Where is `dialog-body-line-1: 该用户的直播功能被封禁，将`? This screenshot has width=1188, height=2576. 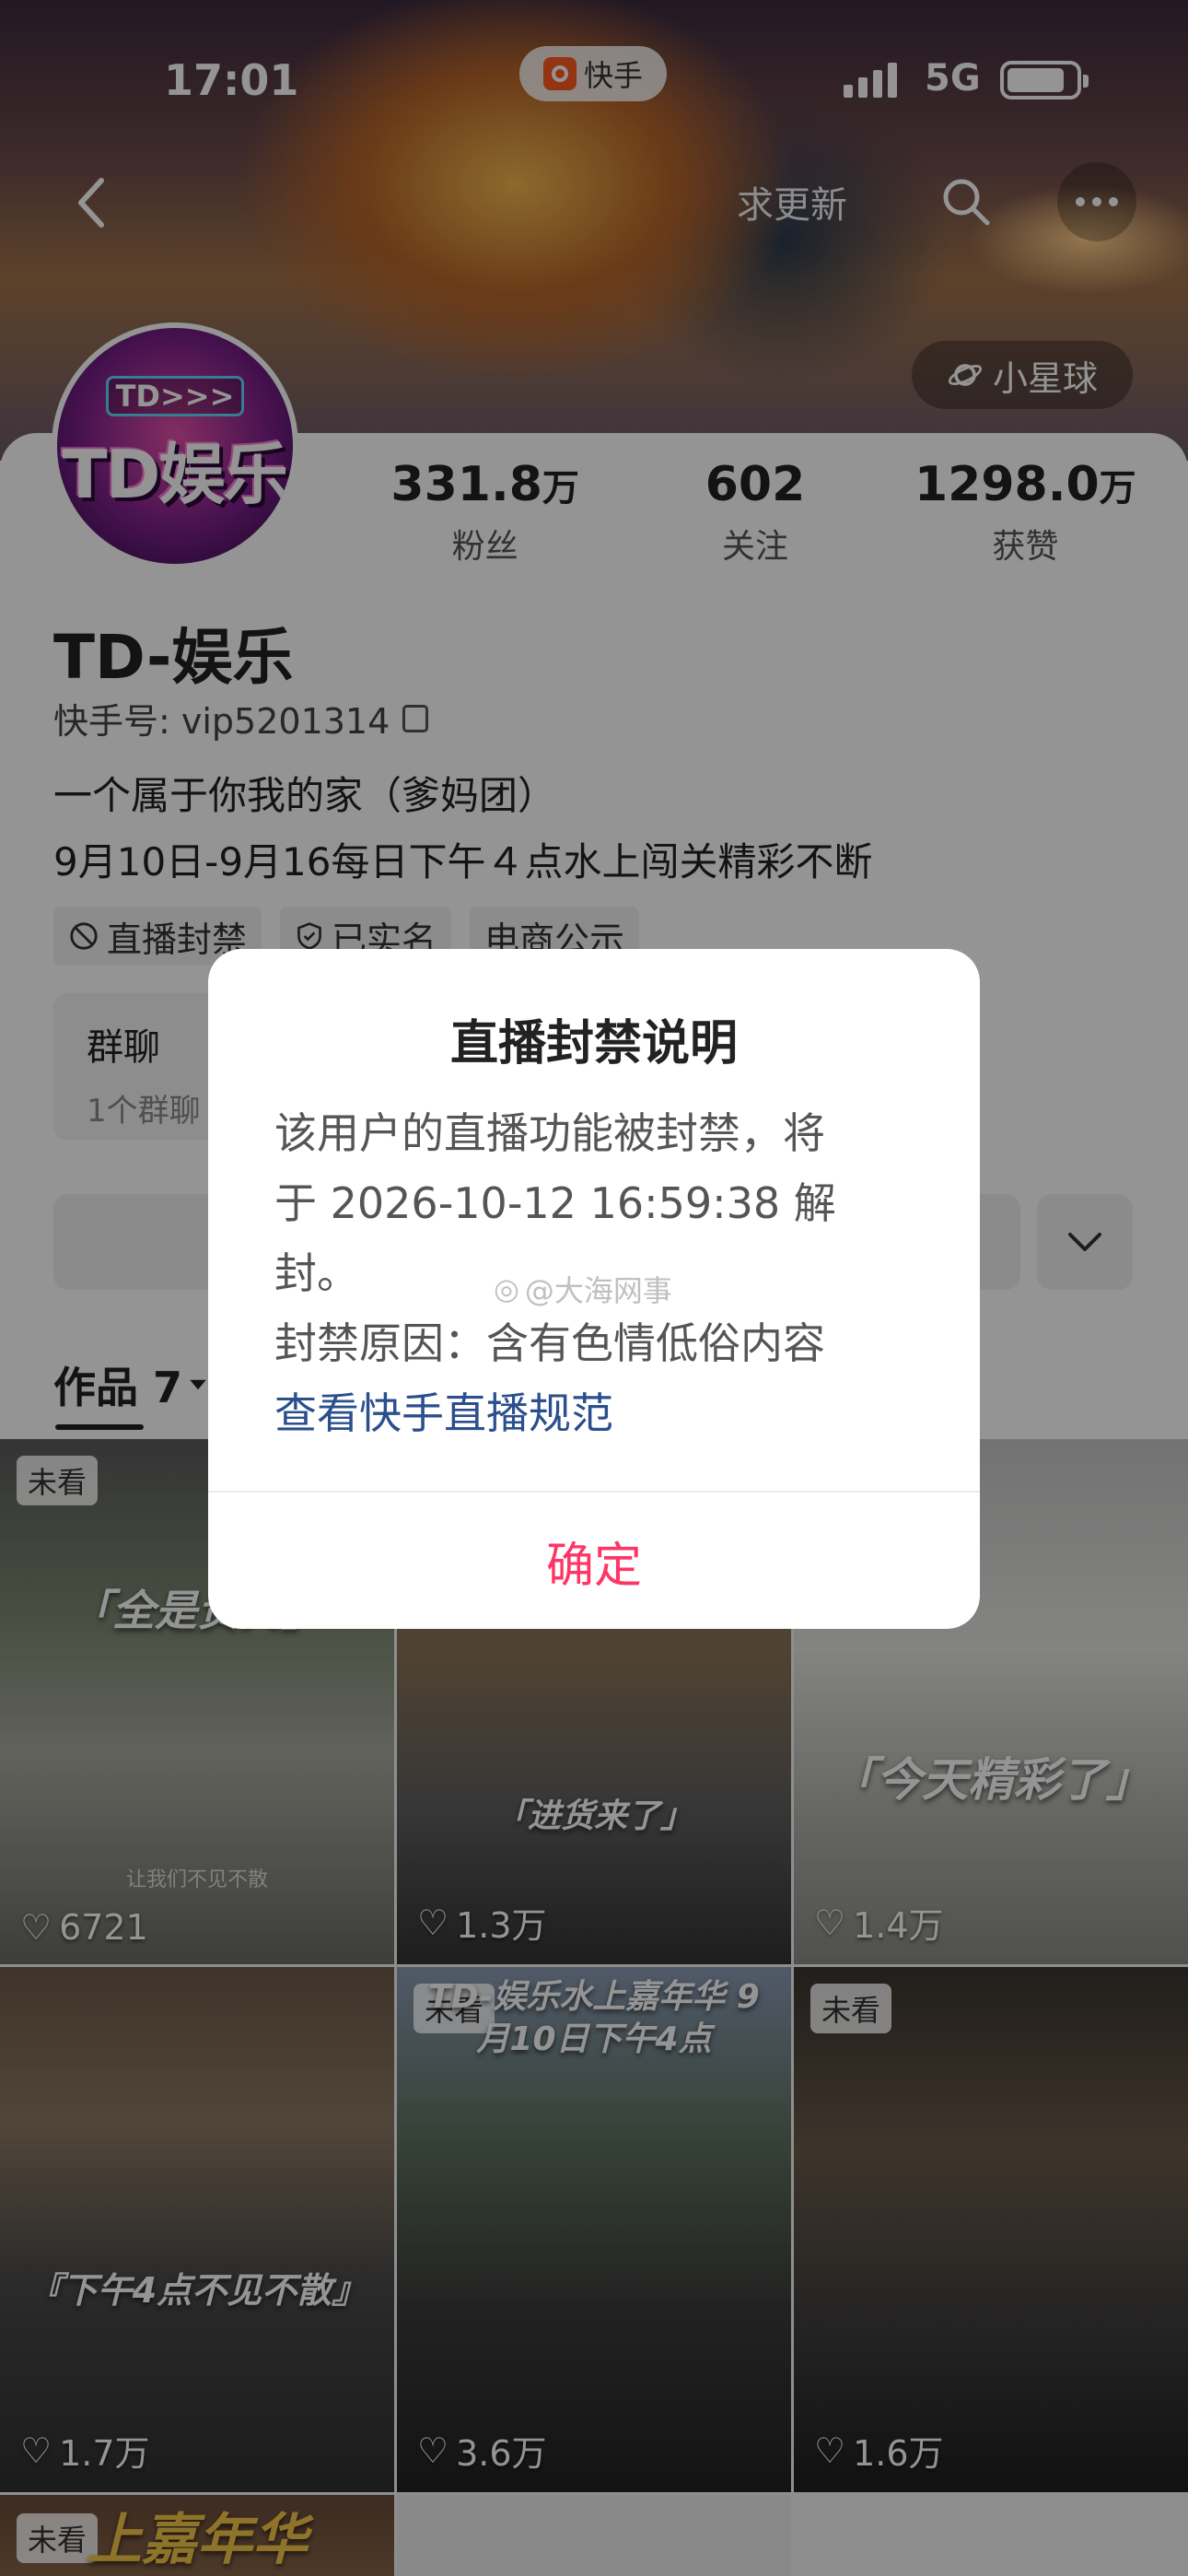
dialog-body-line-1: 该用户的直播功能被封禁，将 is located at coordinates (549, 1133).